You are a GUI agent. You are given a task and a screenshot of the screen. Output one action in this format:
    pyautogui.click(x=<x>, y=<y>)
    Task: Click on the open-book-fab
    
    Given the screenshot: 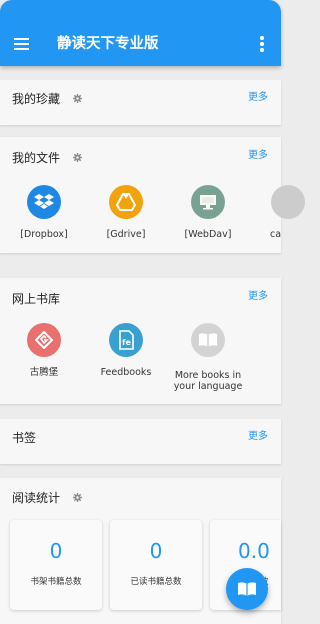 What is the action you would take?
    pyautogui.click(x=247, y=589)
    